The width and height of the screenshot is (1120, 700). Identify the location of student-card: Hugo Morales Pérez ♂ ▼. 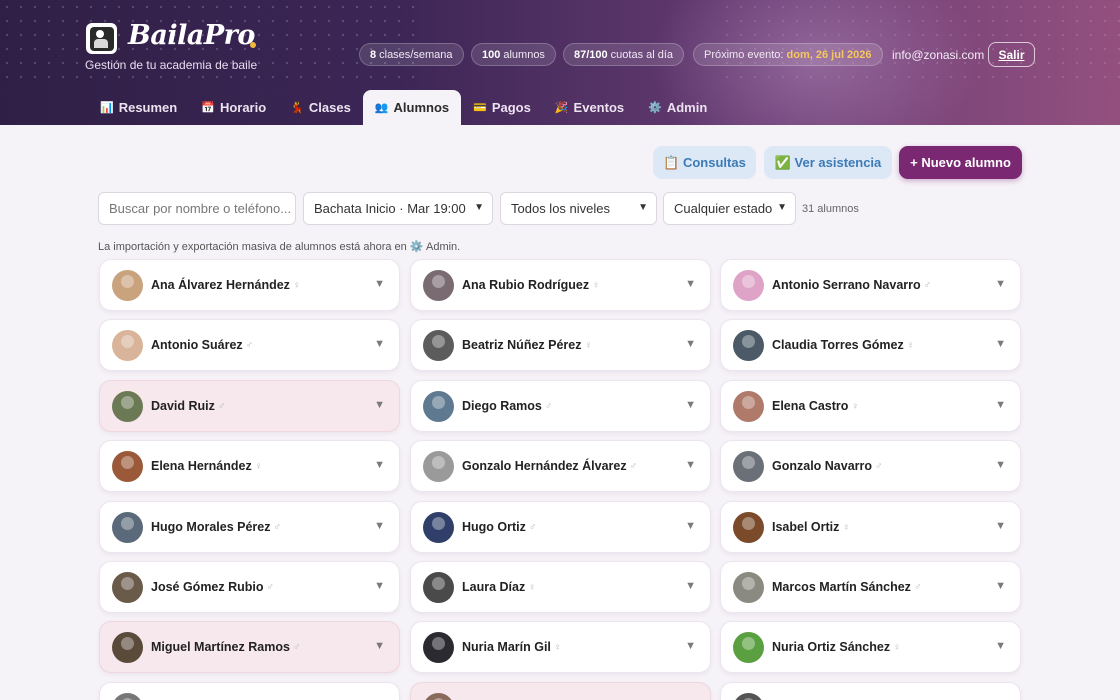
(249, 527).